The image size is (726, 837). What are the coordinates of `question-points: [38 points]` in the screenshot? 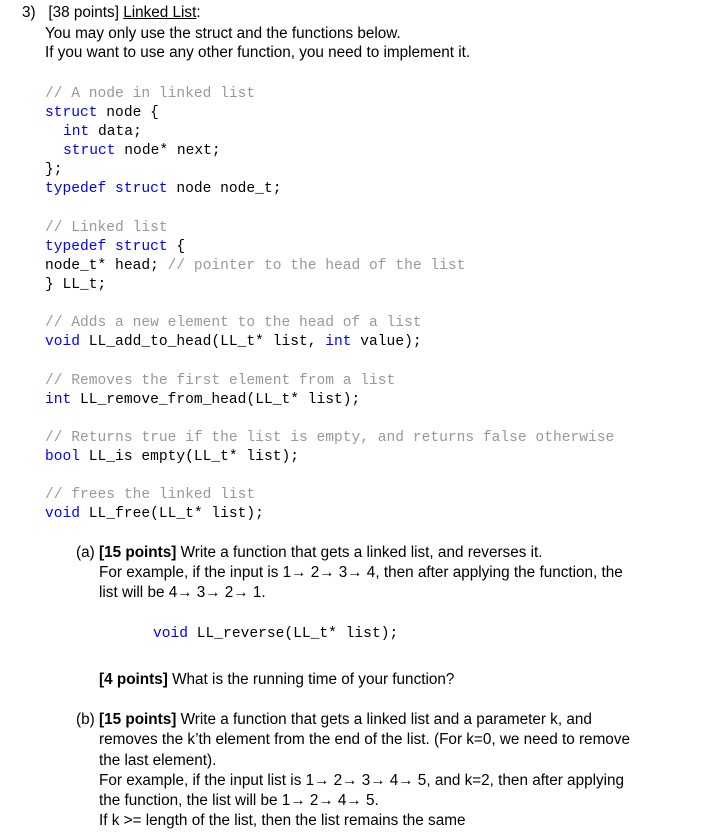 It's located at (83, 12).